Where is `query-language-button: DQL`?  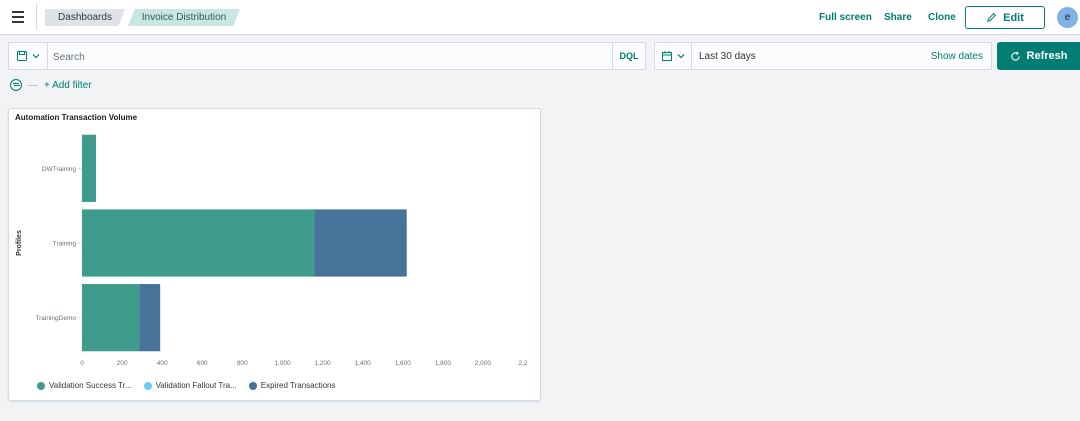
query-language-button: DQL is located at coordinates (628, 56).